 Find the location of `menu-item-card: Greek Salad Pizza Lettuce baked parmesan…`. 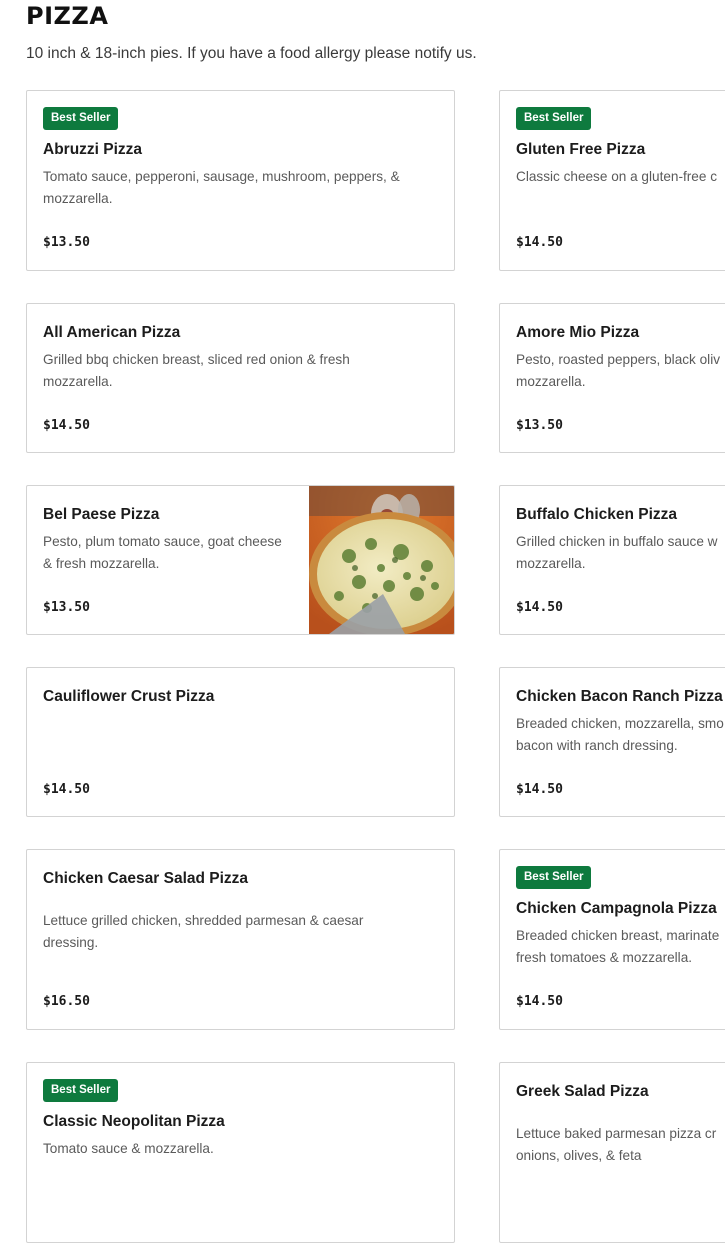

menu-item-card: Greek Salad Pizza Lettuce baked parmesan… is located at coordinates (612, 1152).